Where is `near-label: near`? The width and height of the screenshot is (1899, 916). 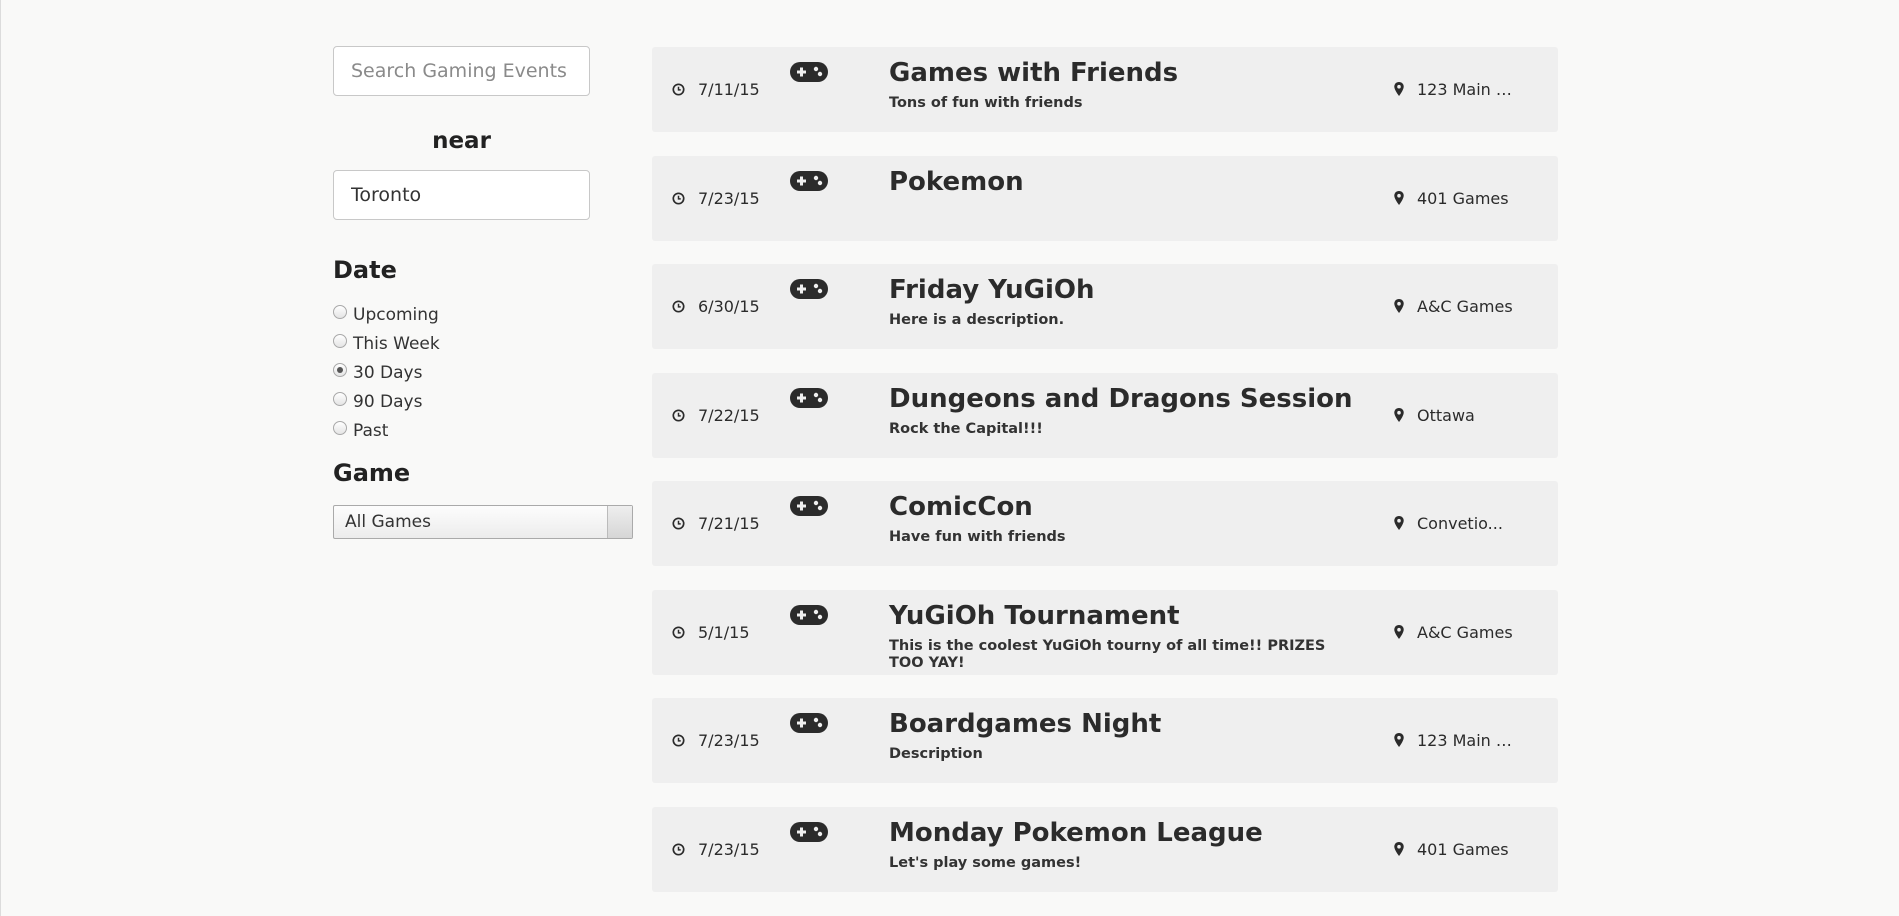 near-label: near is located at coordinates (461, 141).